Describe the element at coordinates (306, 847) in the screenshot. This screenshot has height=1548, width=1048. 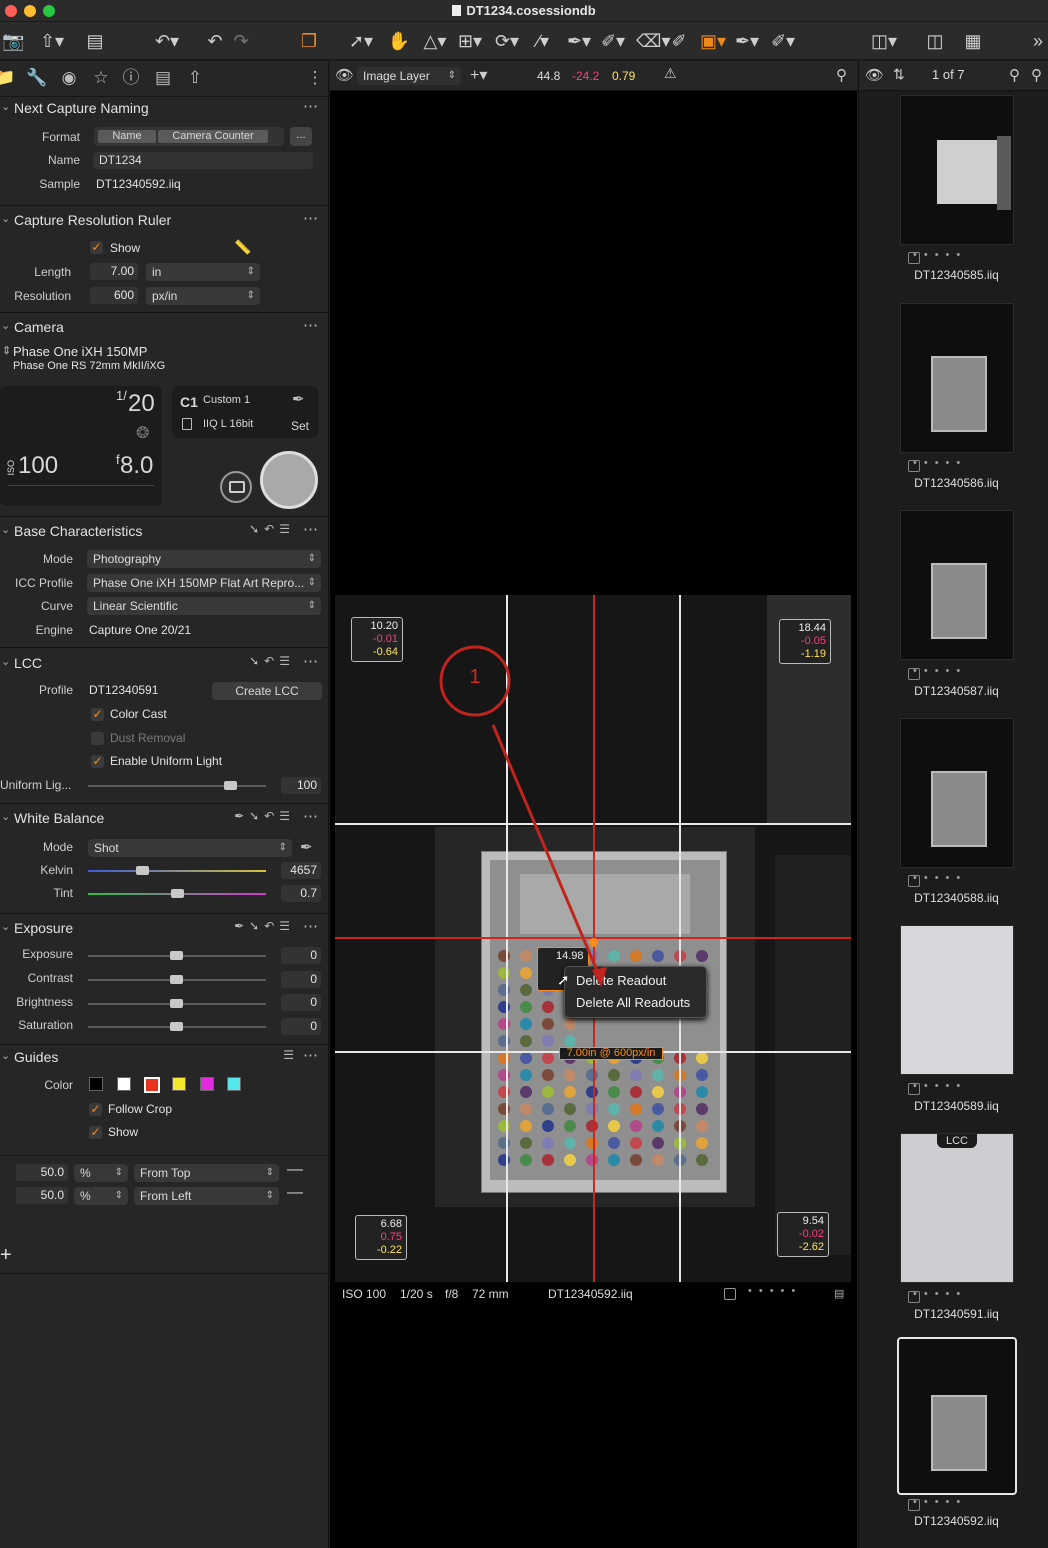
I see `wb-picker-icon: ✒` at that location.